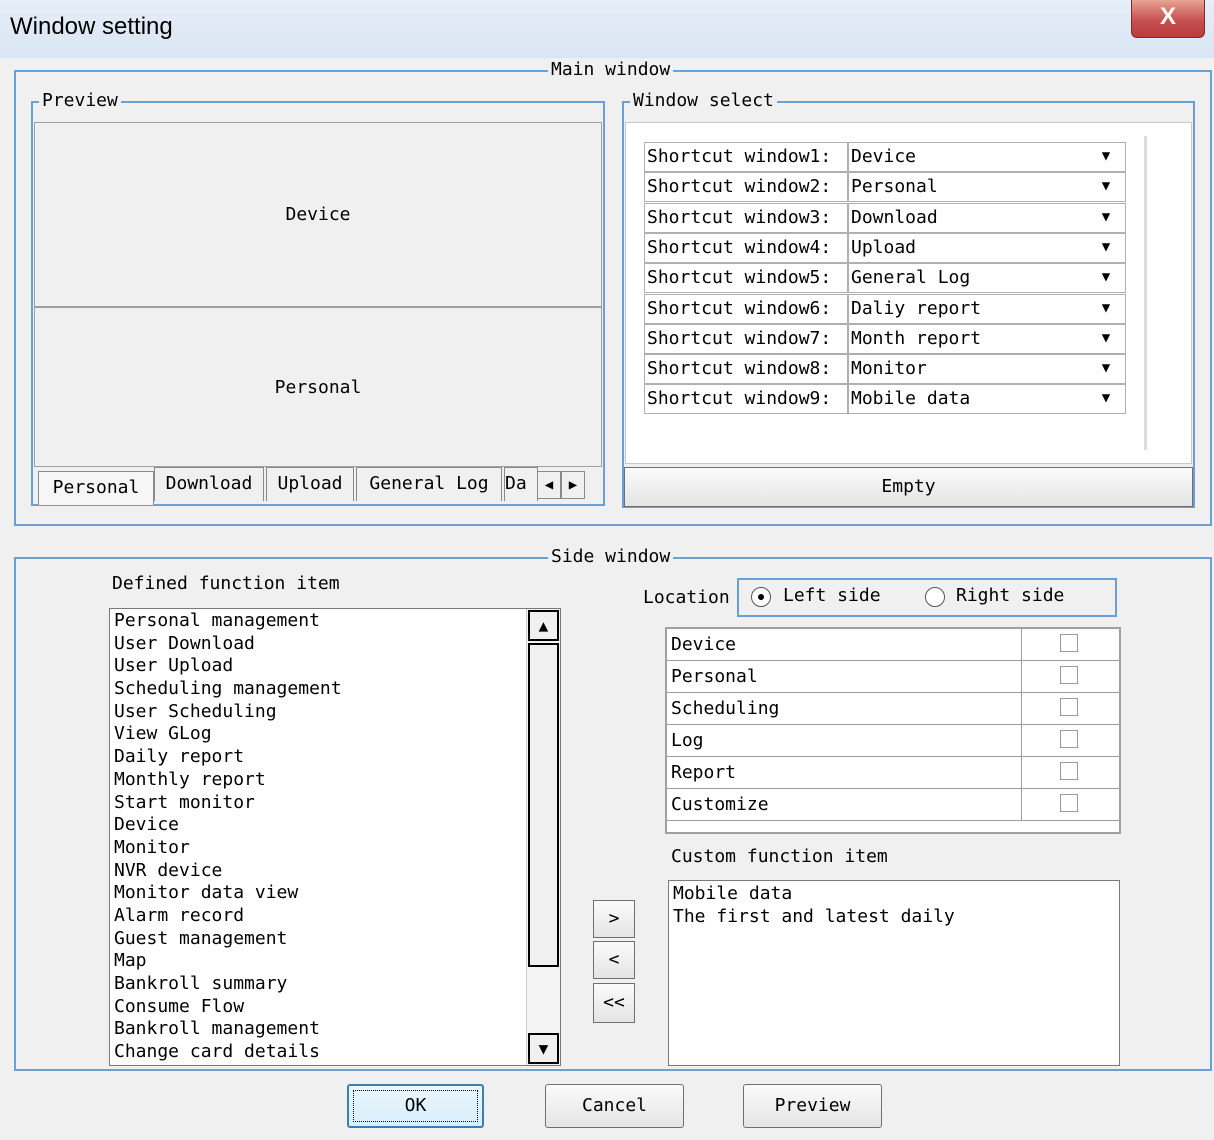 Image resolution: width=1214 pixels, height=1140 pixels. I want to click on ok-button: OK, so click(415, 1106).